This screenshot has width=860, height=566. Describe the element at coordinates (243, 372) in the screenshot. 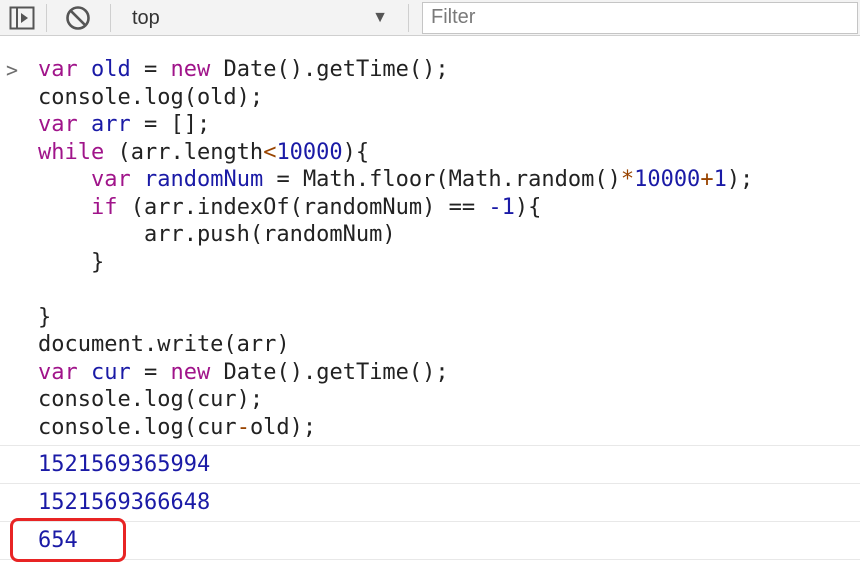

I see `code-line: var cur = new Date().getTime();` at that location.